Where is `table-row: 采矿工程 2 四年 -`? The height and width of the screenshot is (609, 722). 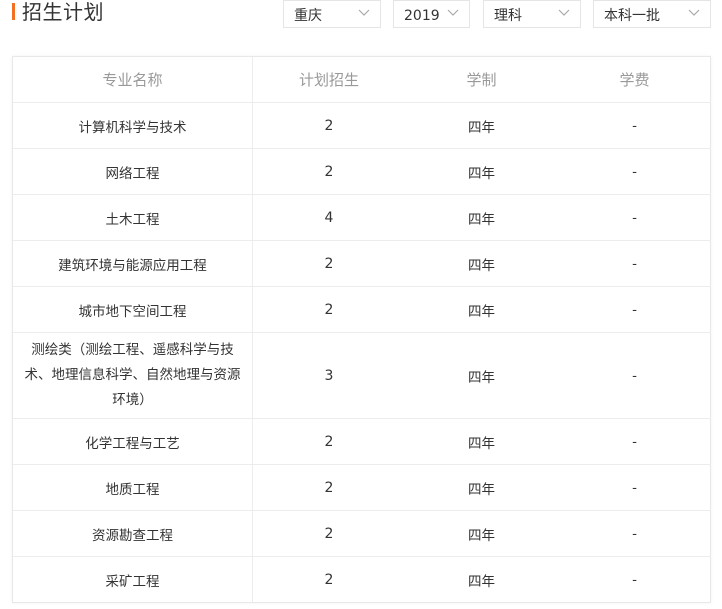
table-row: 采矿工程 2 四年 - is located at coordinates (362, 579).